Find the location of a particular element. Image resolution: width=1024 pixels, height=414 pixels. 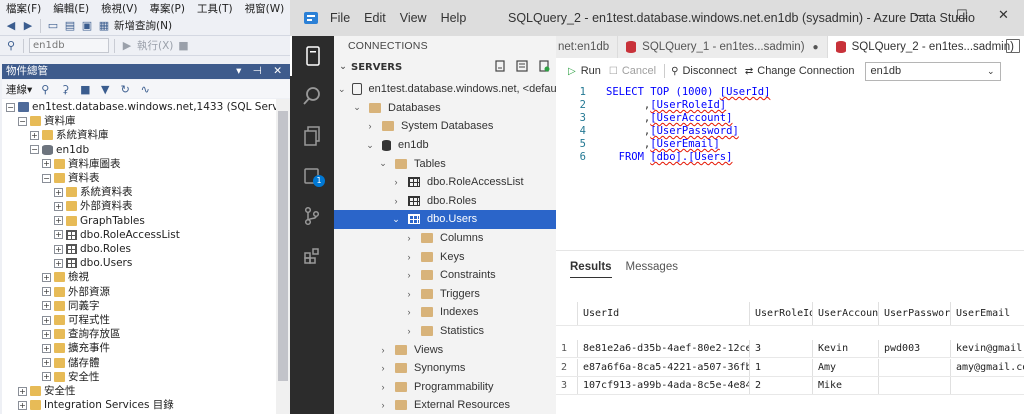

server-tree-item: › dbo.RoleAccessList is located at coordinates (445, 182).